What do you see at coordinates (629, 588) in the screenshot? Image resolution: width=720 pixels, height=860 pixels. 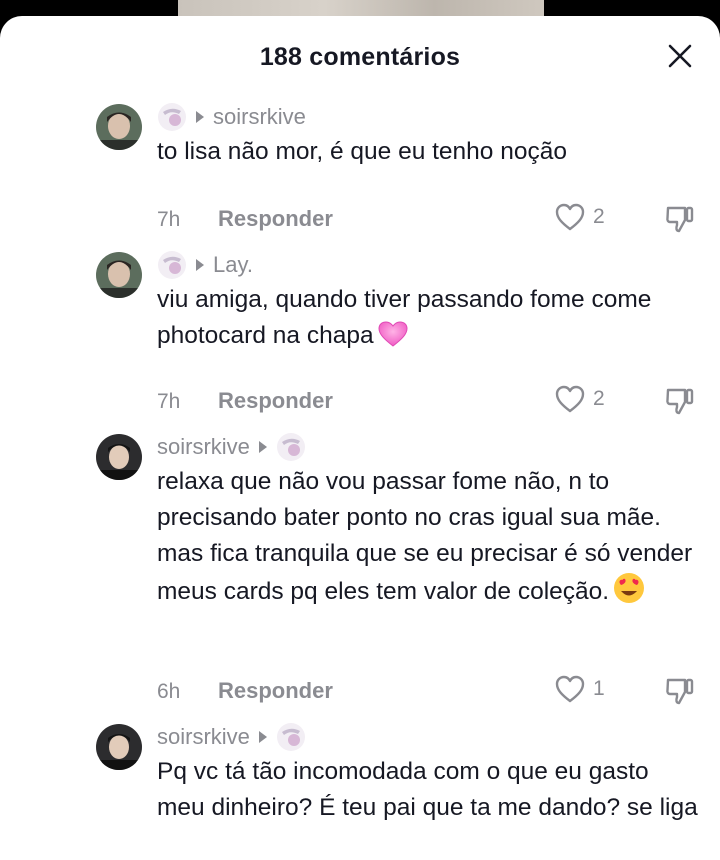 I see `heart-eyes-icon` at bounding box center [629, 588].